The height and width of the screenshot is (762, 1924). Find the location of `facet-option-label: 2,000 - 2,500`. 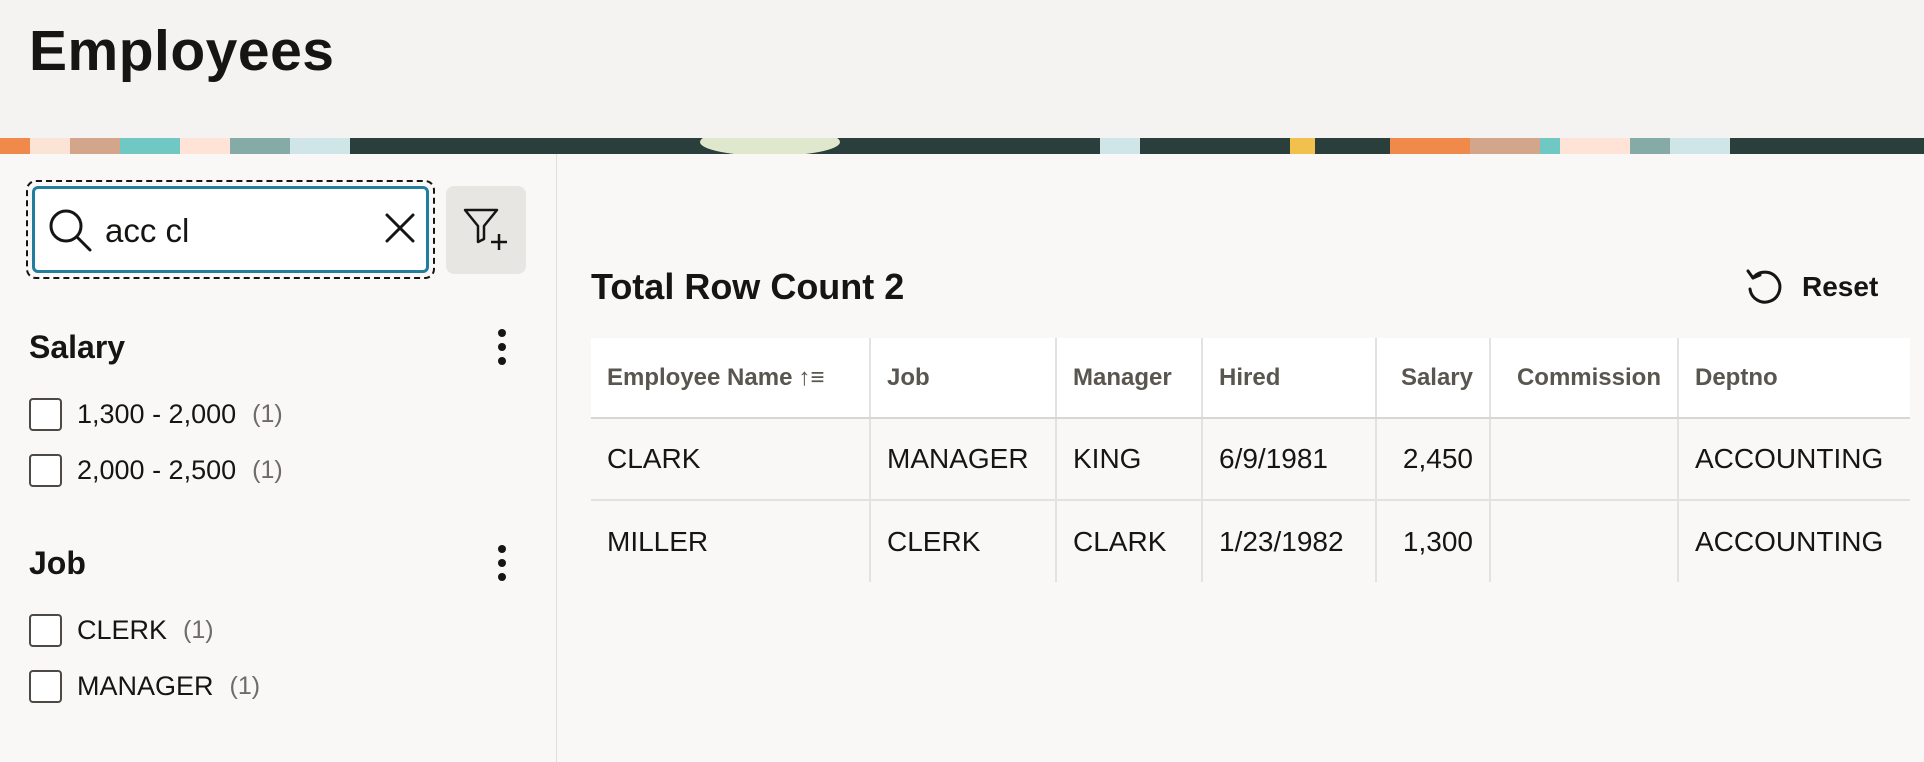

facet-option-label: 2,000 - 2,500 is located at coordinates (157, 469).